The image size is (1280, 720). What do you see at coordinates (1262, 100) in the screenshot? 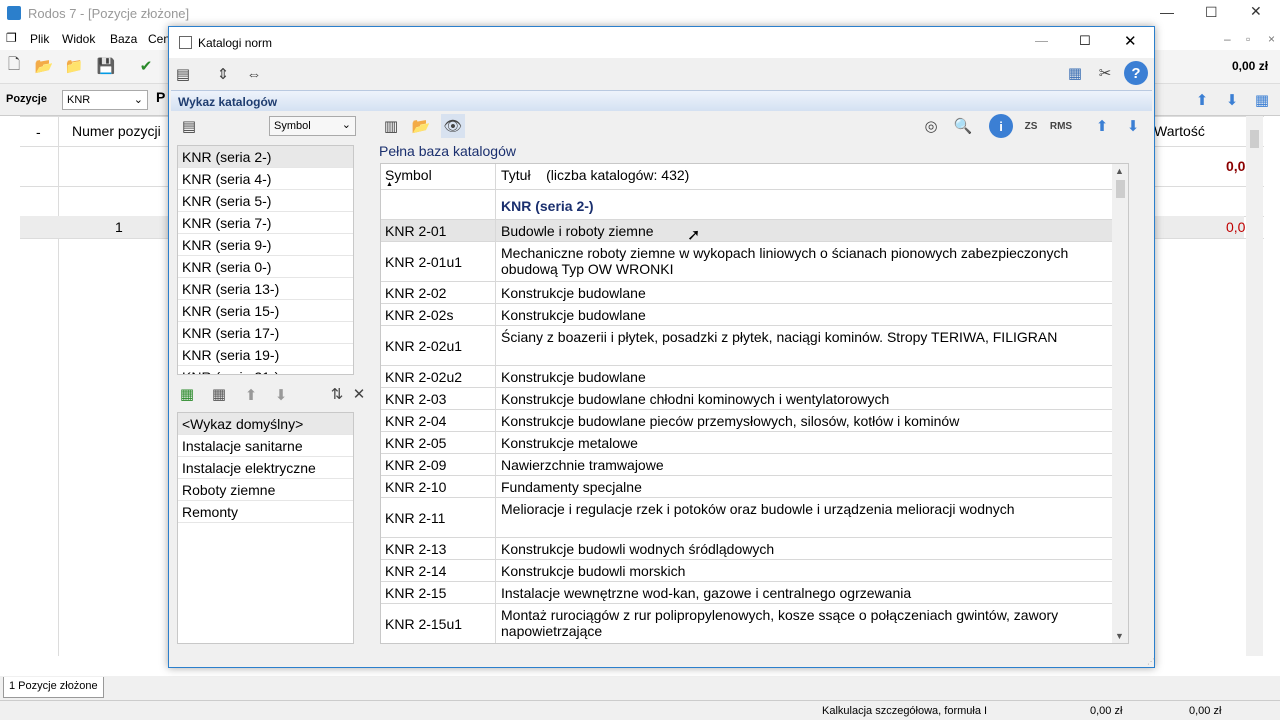
I see `table-view-icon: ▦` at bounding box center [1262, 100].